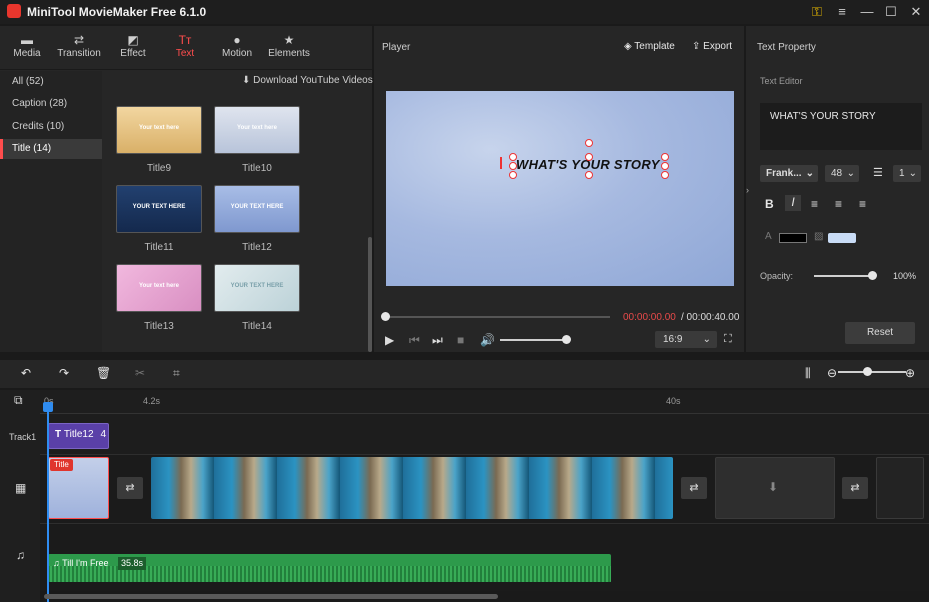 The width and height of the screenshot is (929, 602). Describe the element at coordinates (769, 204) in the screenshot. I see `bold-icon: B` at that location.